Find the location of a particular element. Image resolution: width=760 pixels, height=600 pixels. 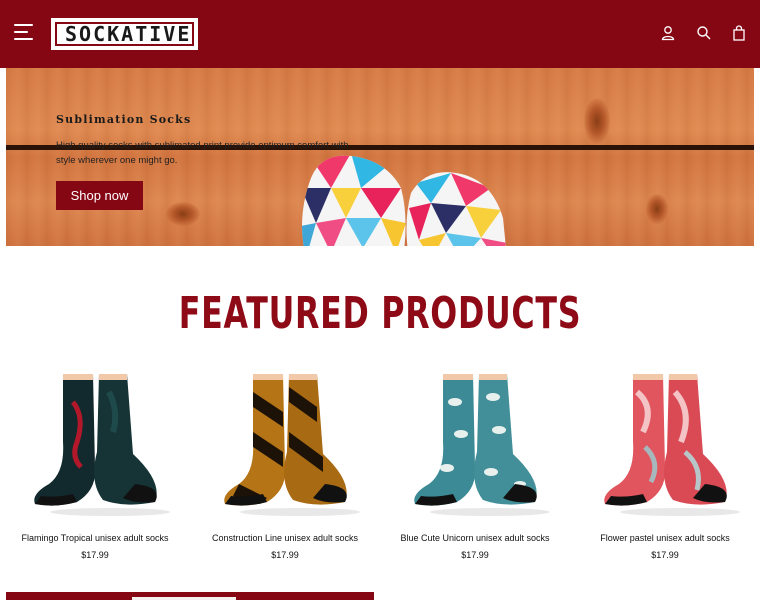

bag-icon is located at coordinates (739, 33).